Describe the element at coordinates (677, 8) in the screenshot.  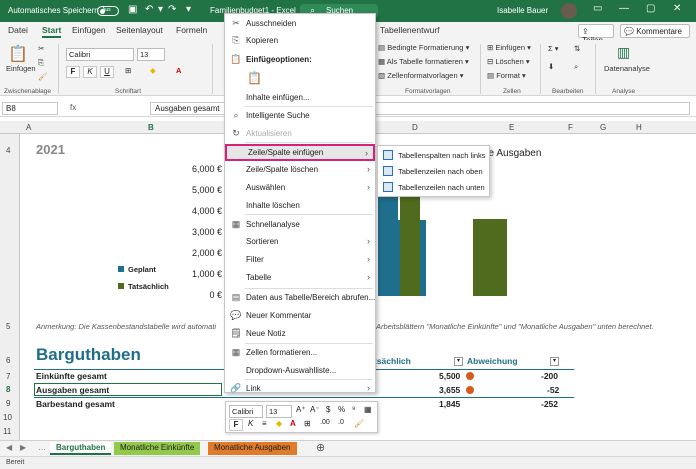
I see `close-icon: ✕` at that location.